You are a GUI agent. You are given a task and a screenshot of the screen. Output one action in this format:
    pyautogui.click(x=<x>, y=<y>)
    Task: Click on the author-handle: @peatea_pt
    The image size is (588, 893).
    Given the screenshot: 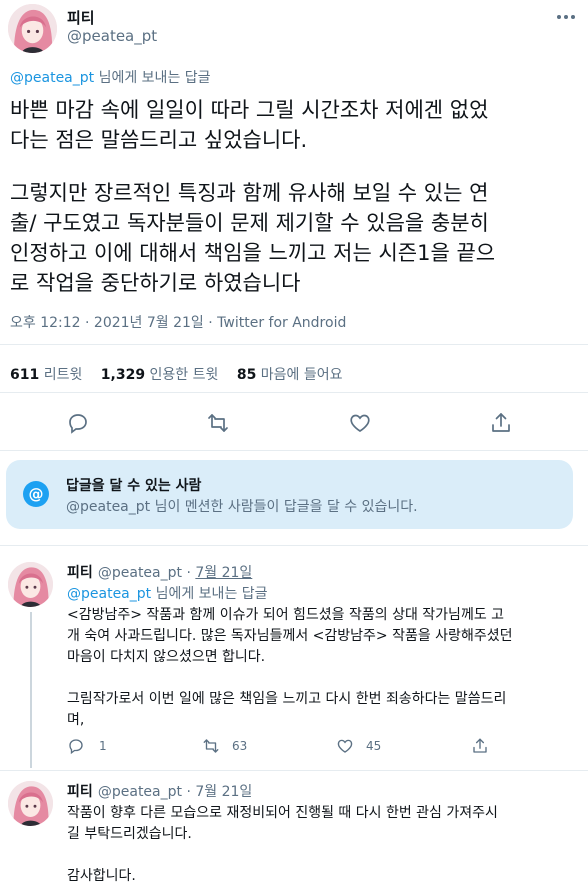 What is the action you would take?
    pyautogui.click(x=112, y=36)
    